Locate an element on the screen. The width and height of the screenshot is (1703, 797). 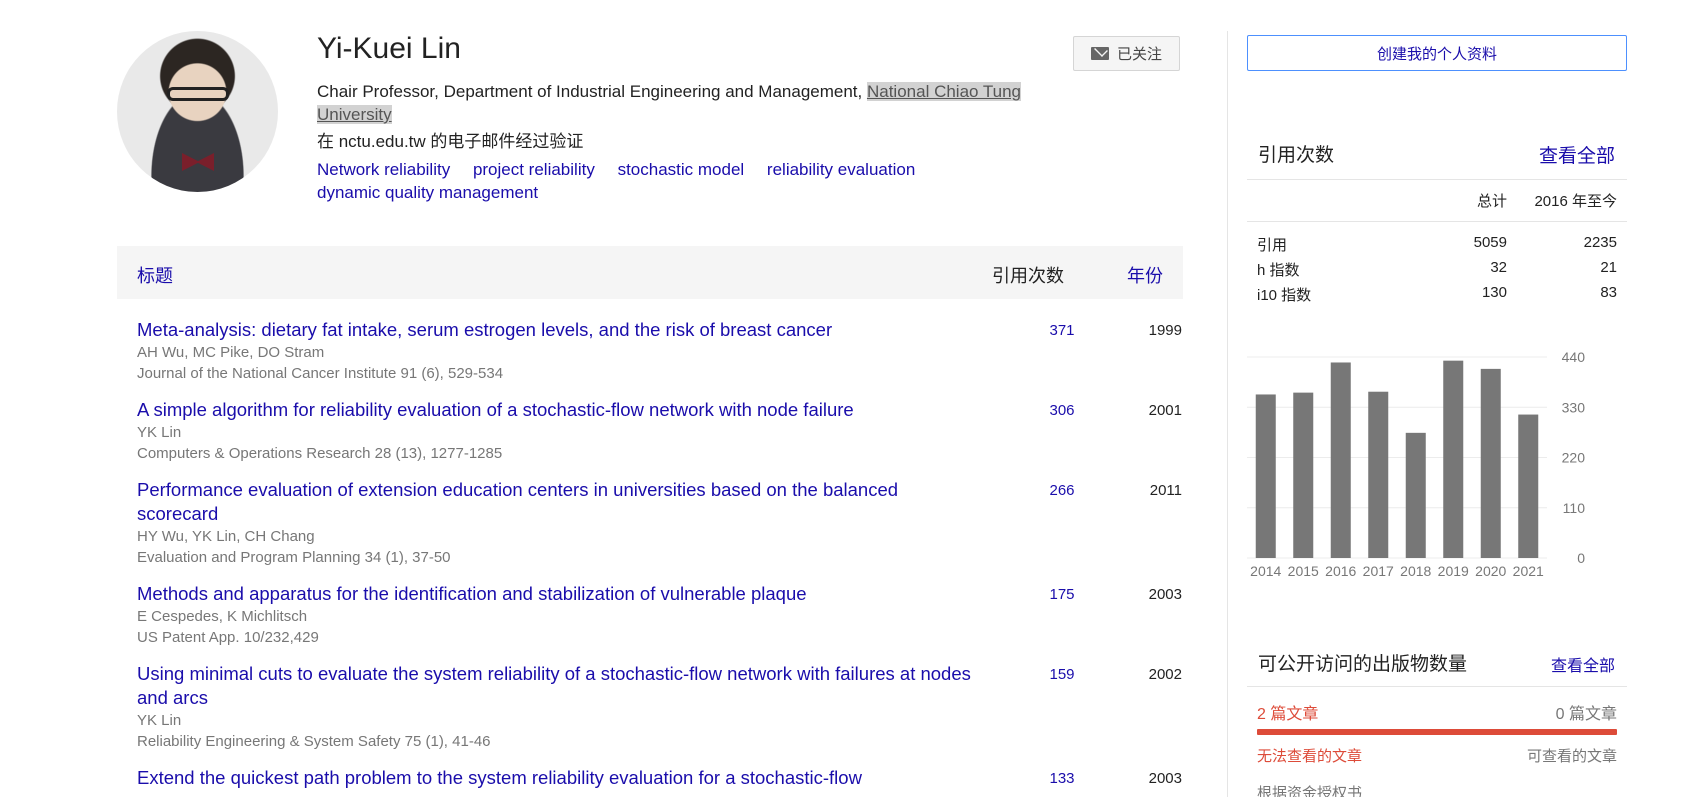
column-divider is located at coordinates (1227, 414).